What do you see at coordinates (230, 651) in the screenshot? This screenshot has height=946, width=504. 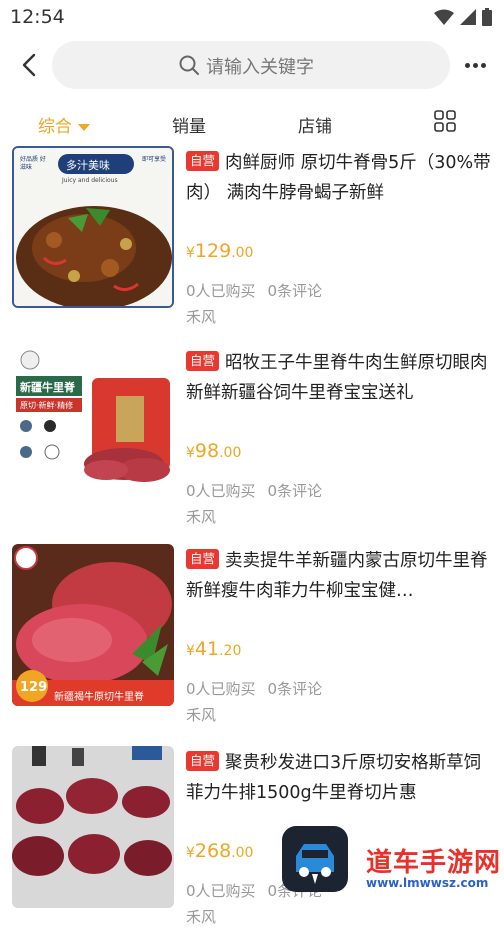 I see `price-decimal: .20` at bounding box center [230, 651].